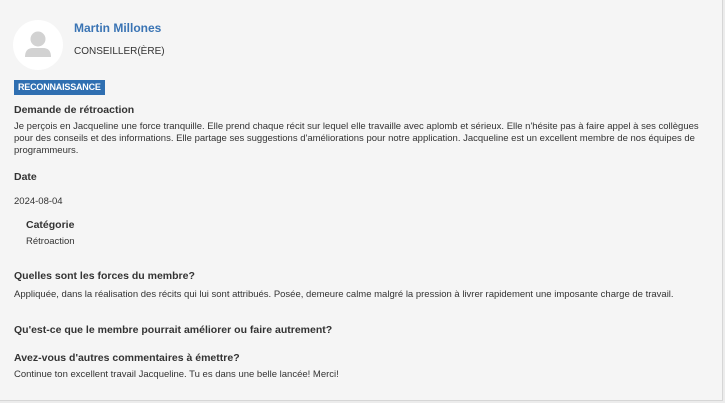 Image resolution: width=725 pixels, height=403 pixels. I want to click on user-placeholder-icon, so click(38, 44).